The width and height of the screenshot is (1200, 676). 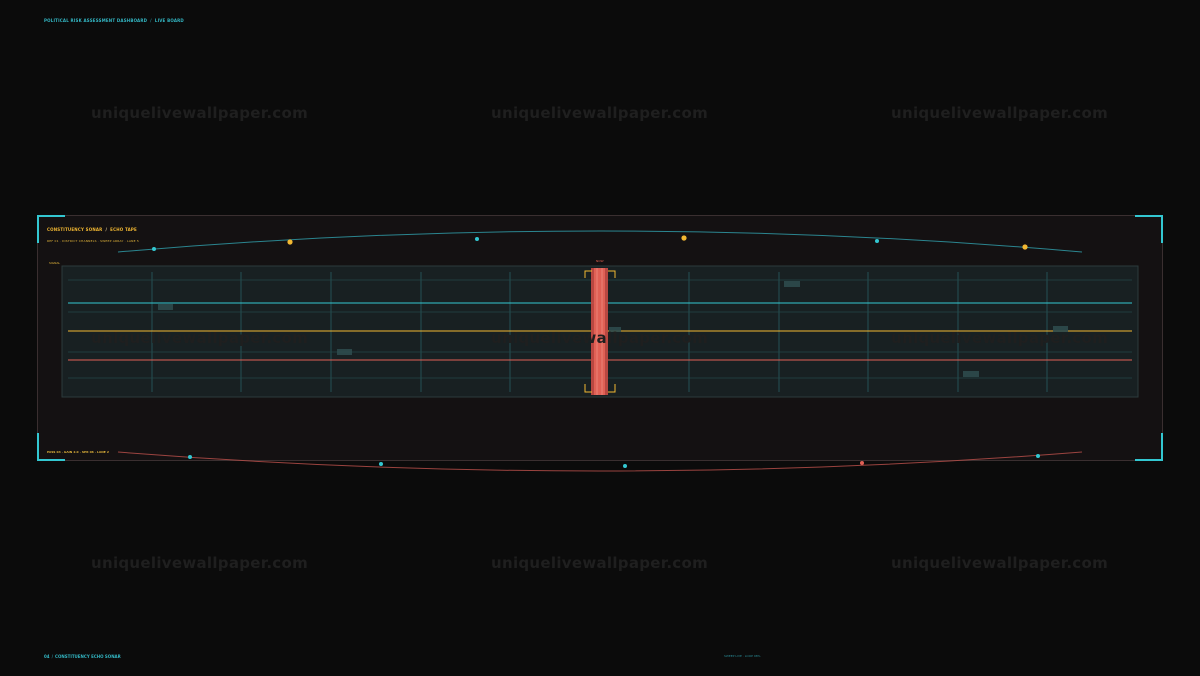 What do you see at coordinates (600, 241) in the screenshot?
I see `top-signal-arc` at bounding box center [600, 241].